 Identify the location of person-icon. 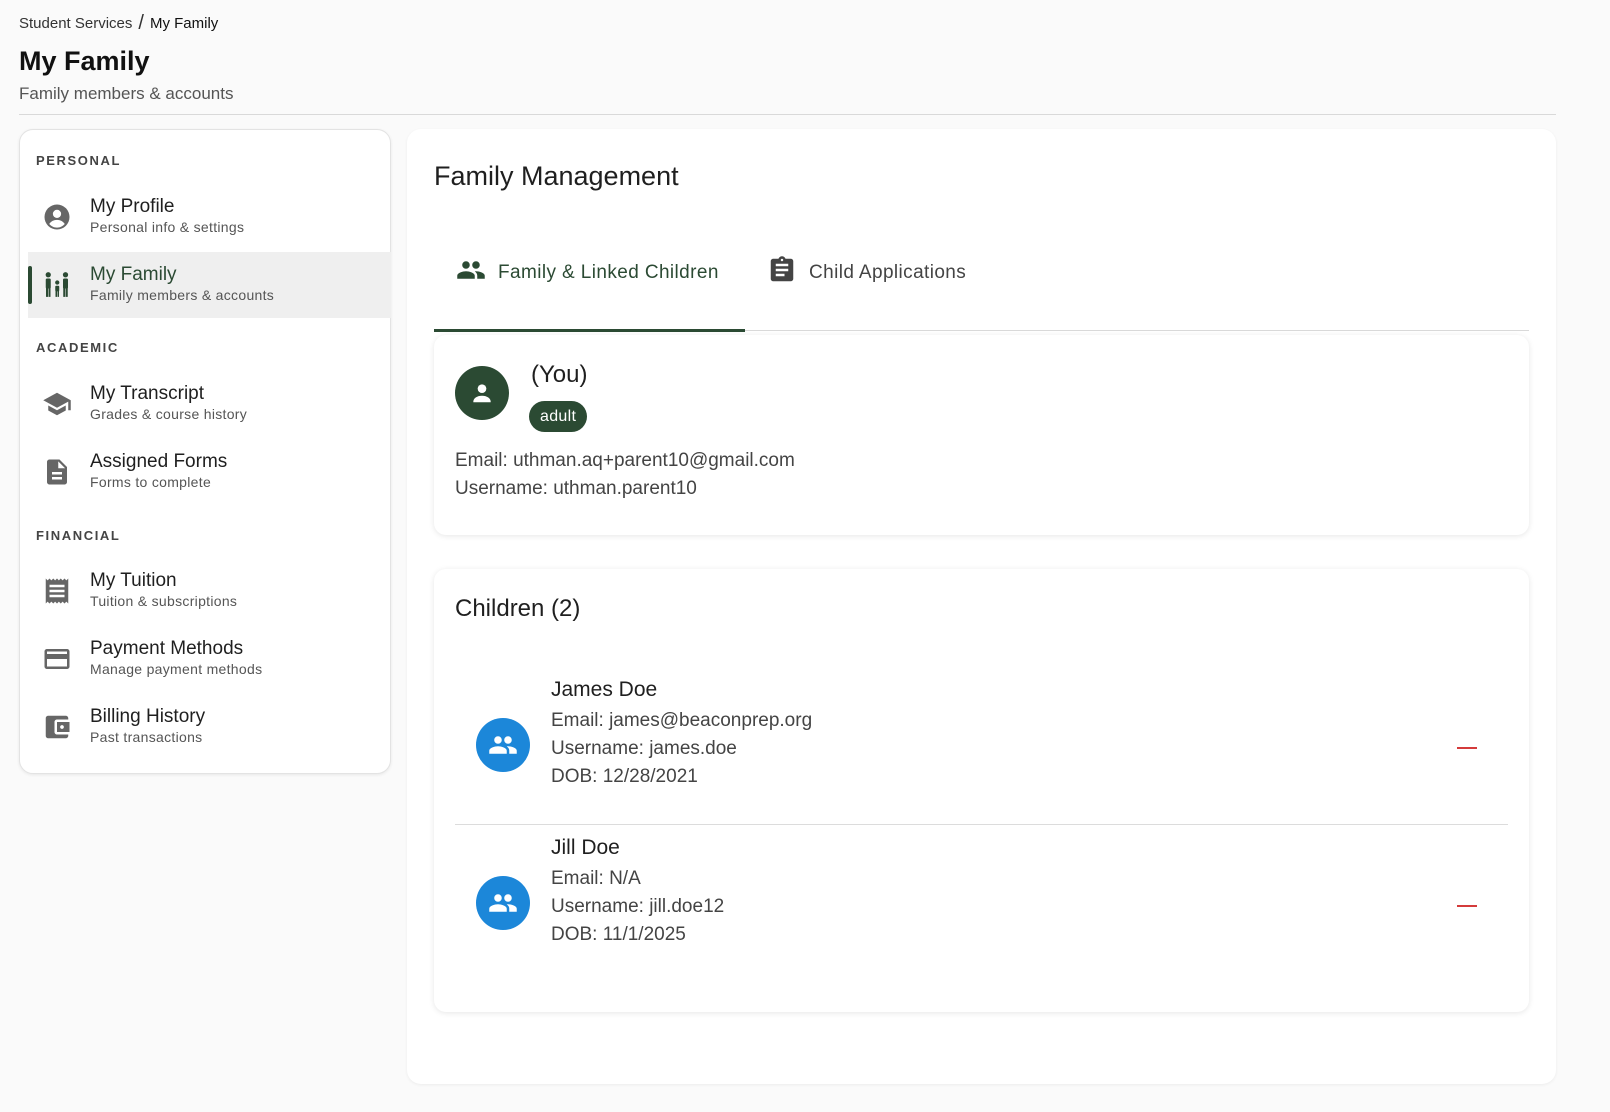
(482, 393).